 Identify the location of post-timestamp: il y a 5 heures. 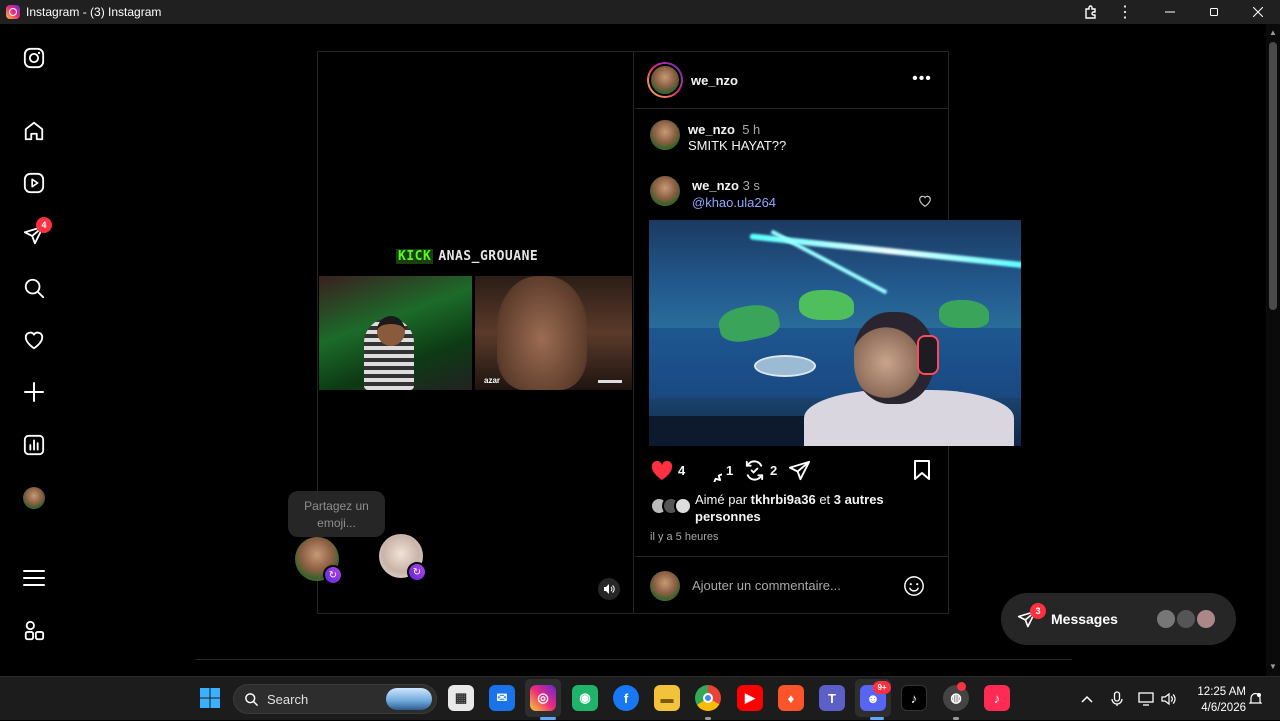
(684, 537).